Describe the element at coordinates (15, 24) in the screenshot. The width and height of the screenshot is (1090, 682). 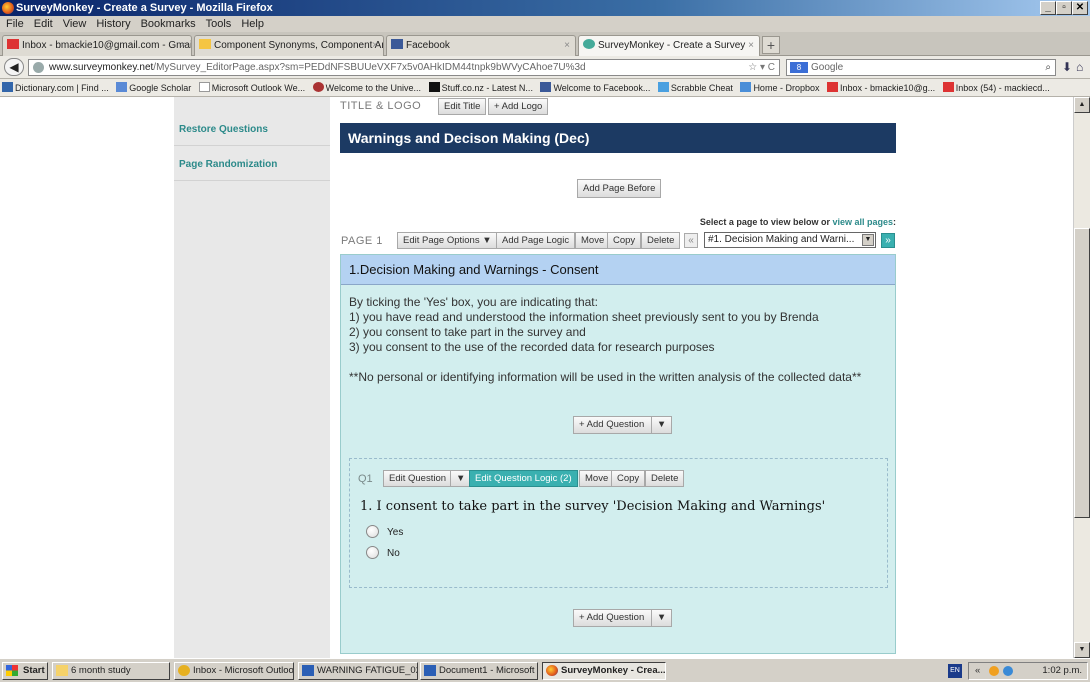
I see `menu-file: File` at that location.